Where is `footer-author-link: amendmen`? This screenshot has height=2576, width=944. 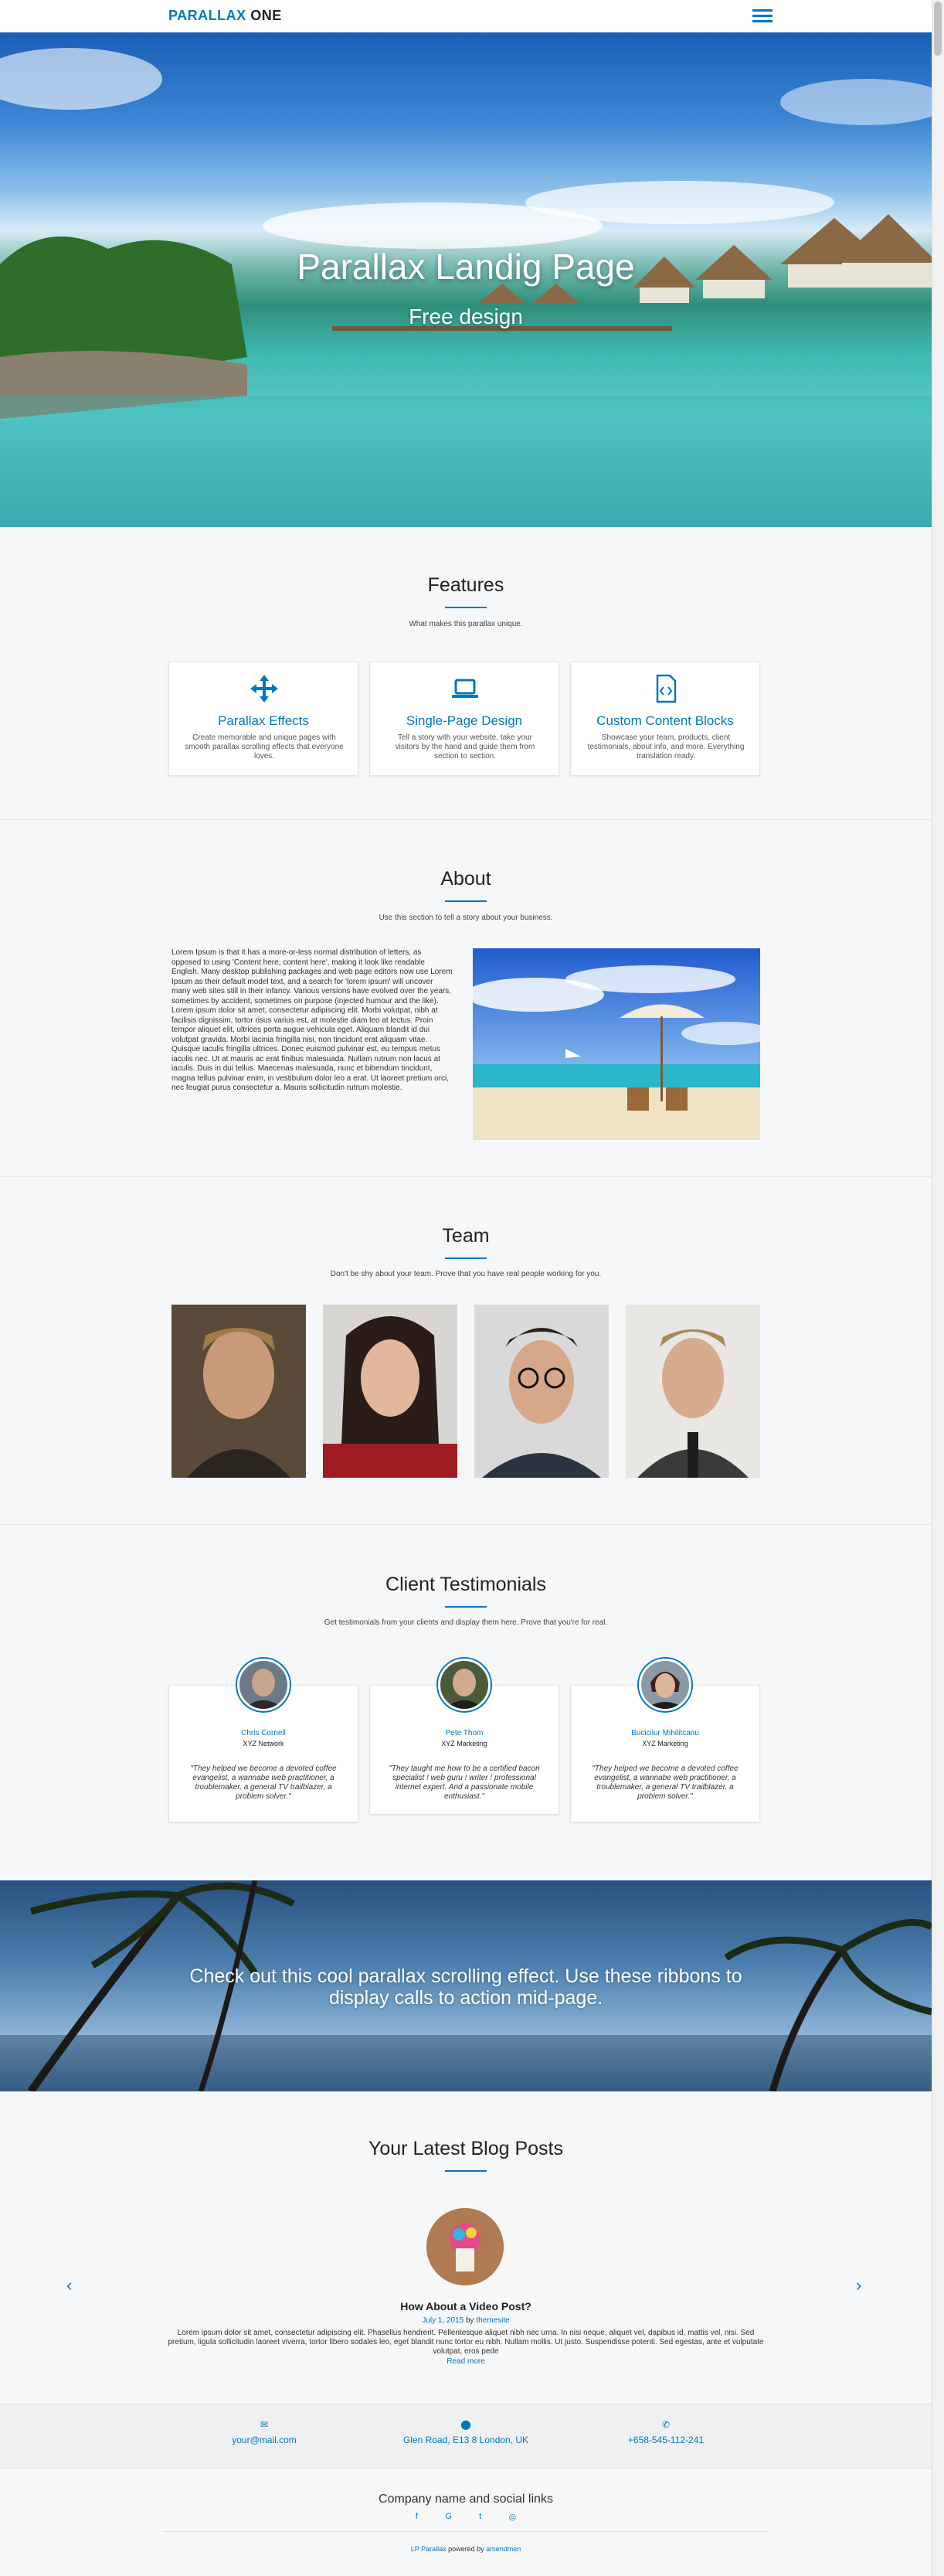 footer-author-link: amendmen is located at coordinates (503, 2549).